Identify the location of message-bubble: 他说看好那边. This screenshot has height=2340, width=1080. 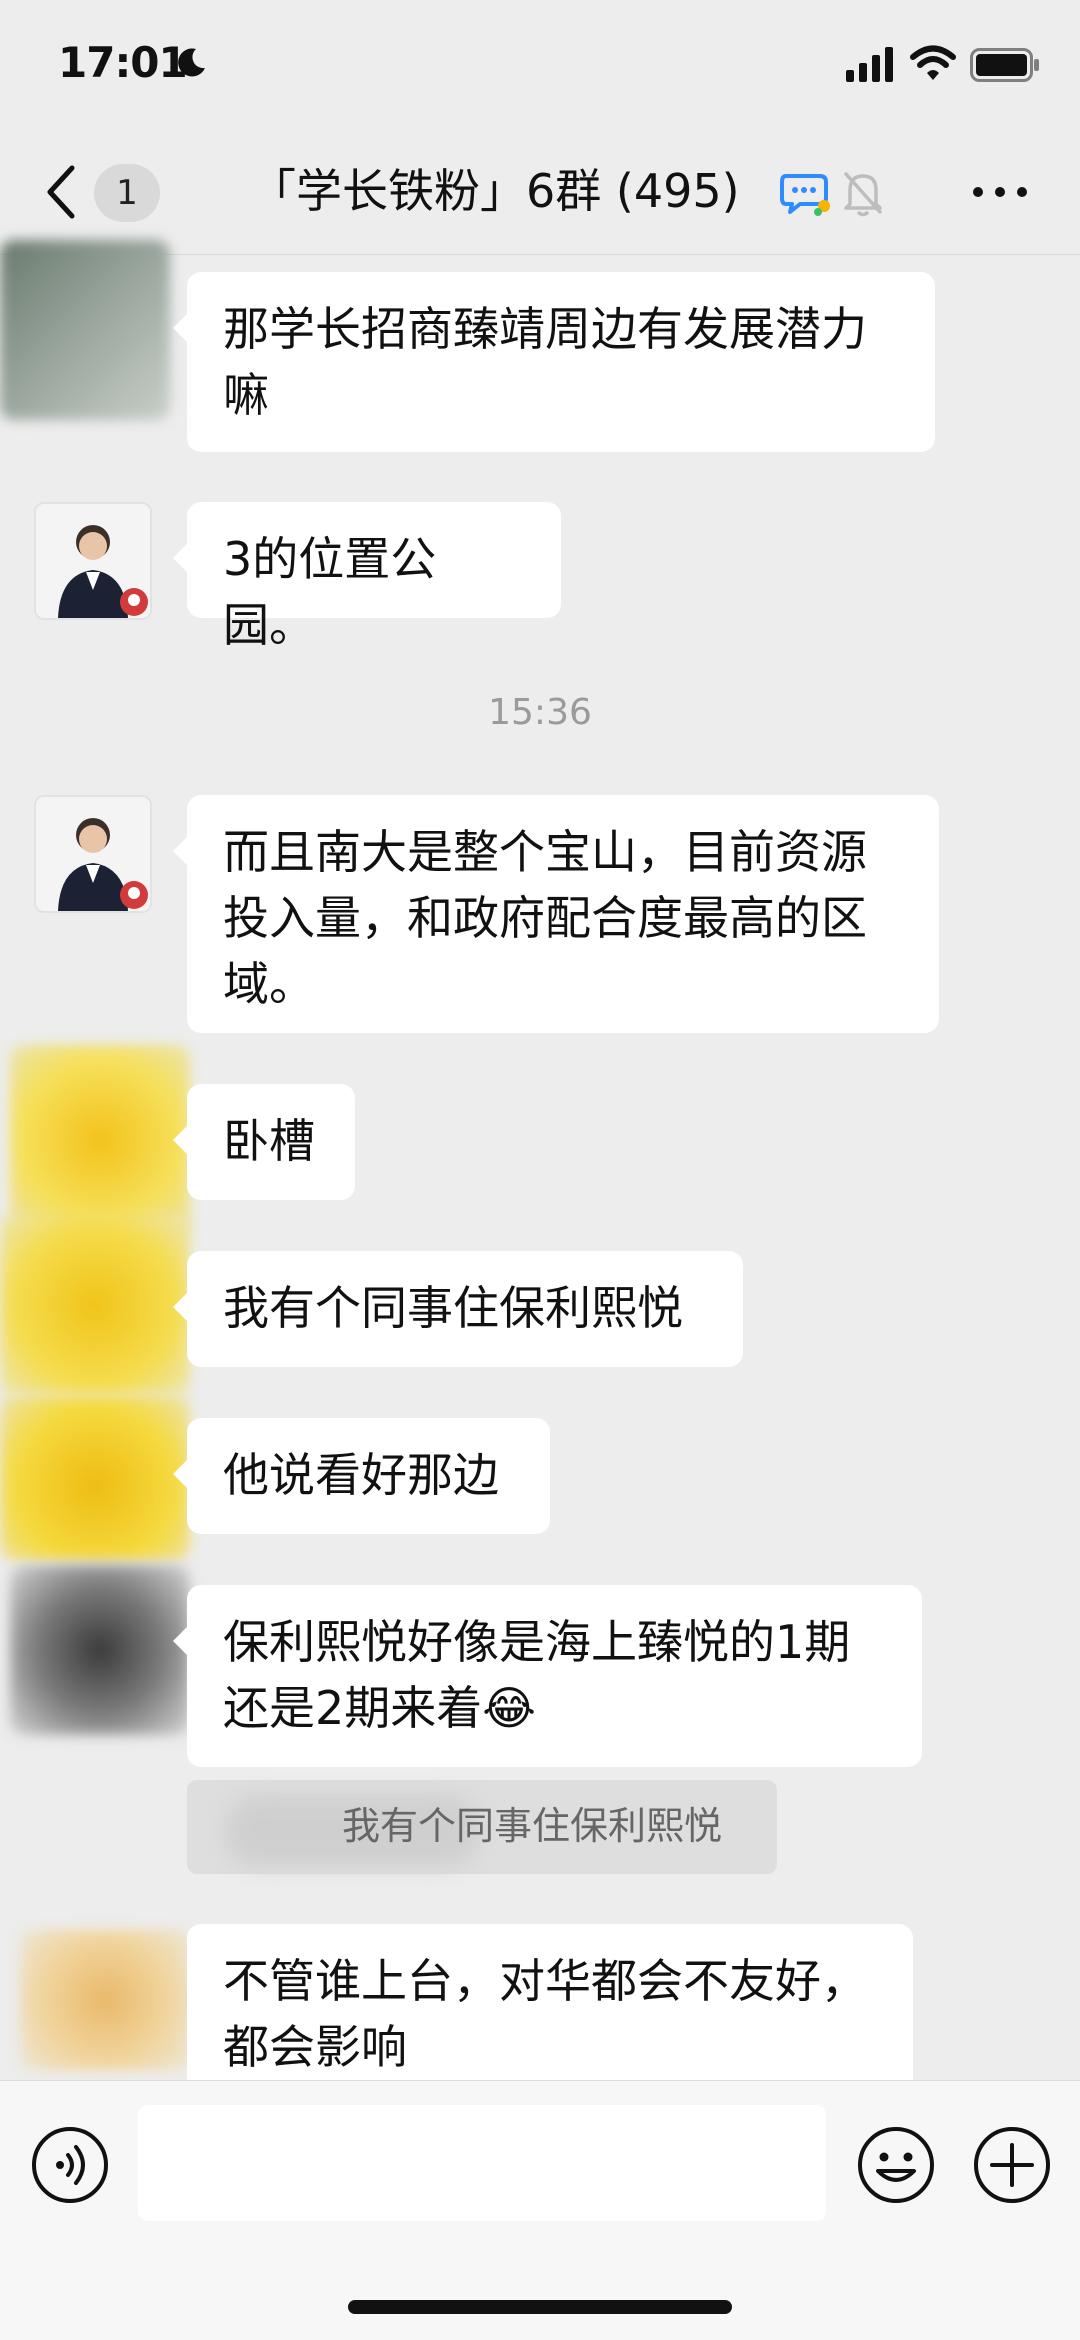
(361, 1476).